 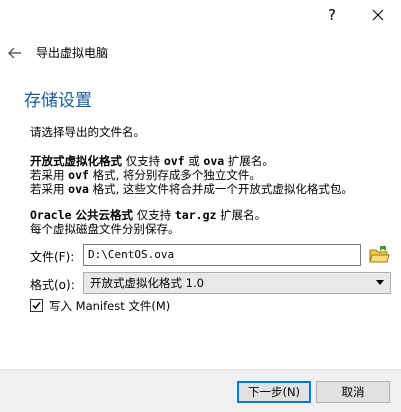 What do you see at coordinates (78, 189) in the screenshot?
I see `ovf-line-3-ext: ova` at bounding box center [78, 189].